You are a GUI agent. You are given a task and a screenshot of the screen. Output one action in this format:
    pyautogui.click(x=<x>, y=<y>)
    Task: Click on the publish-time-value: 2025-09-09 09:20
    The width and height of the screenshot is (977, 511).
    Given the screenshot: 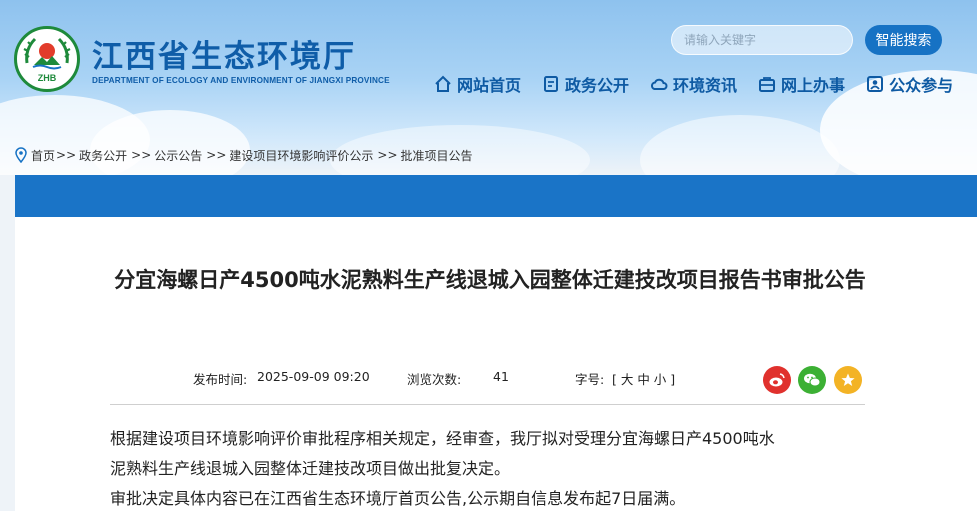 What is the action you would take?
    pyautogui.click(x=313, y=376)
    